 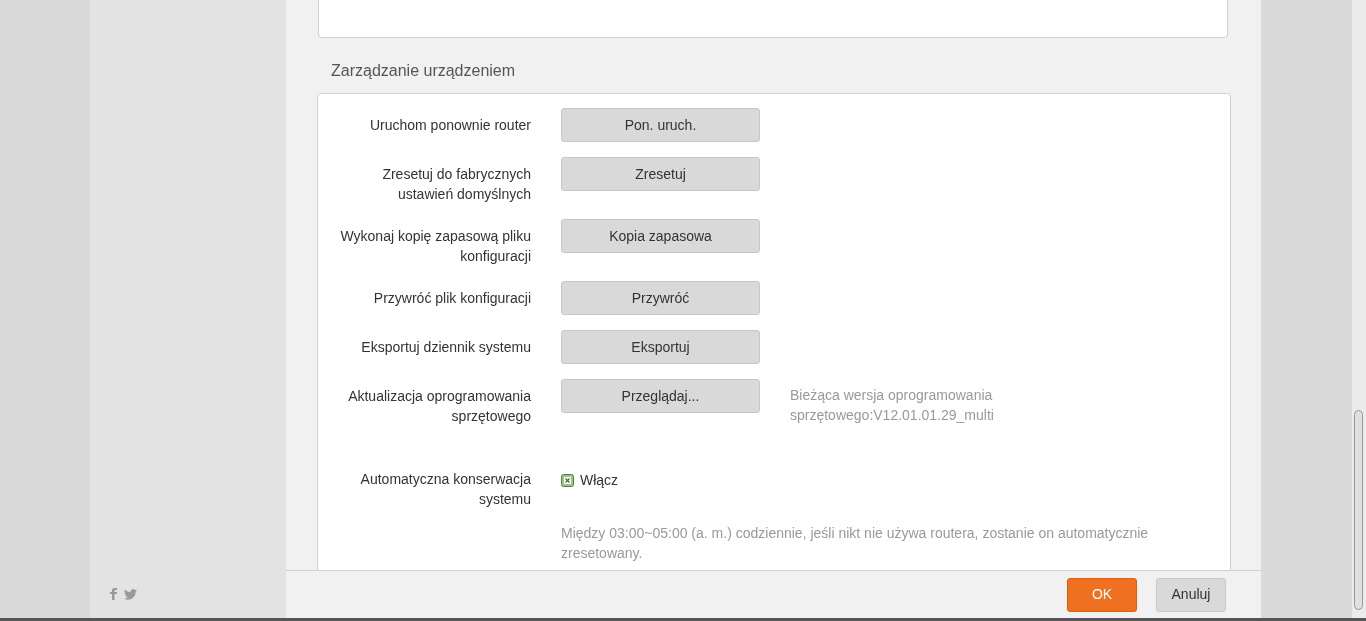 I want to click on firmware-version-text: Bieżąca wersja oprogramowania sprzętowego:V12.01.01.29_multi, so click(x=892, y=405).